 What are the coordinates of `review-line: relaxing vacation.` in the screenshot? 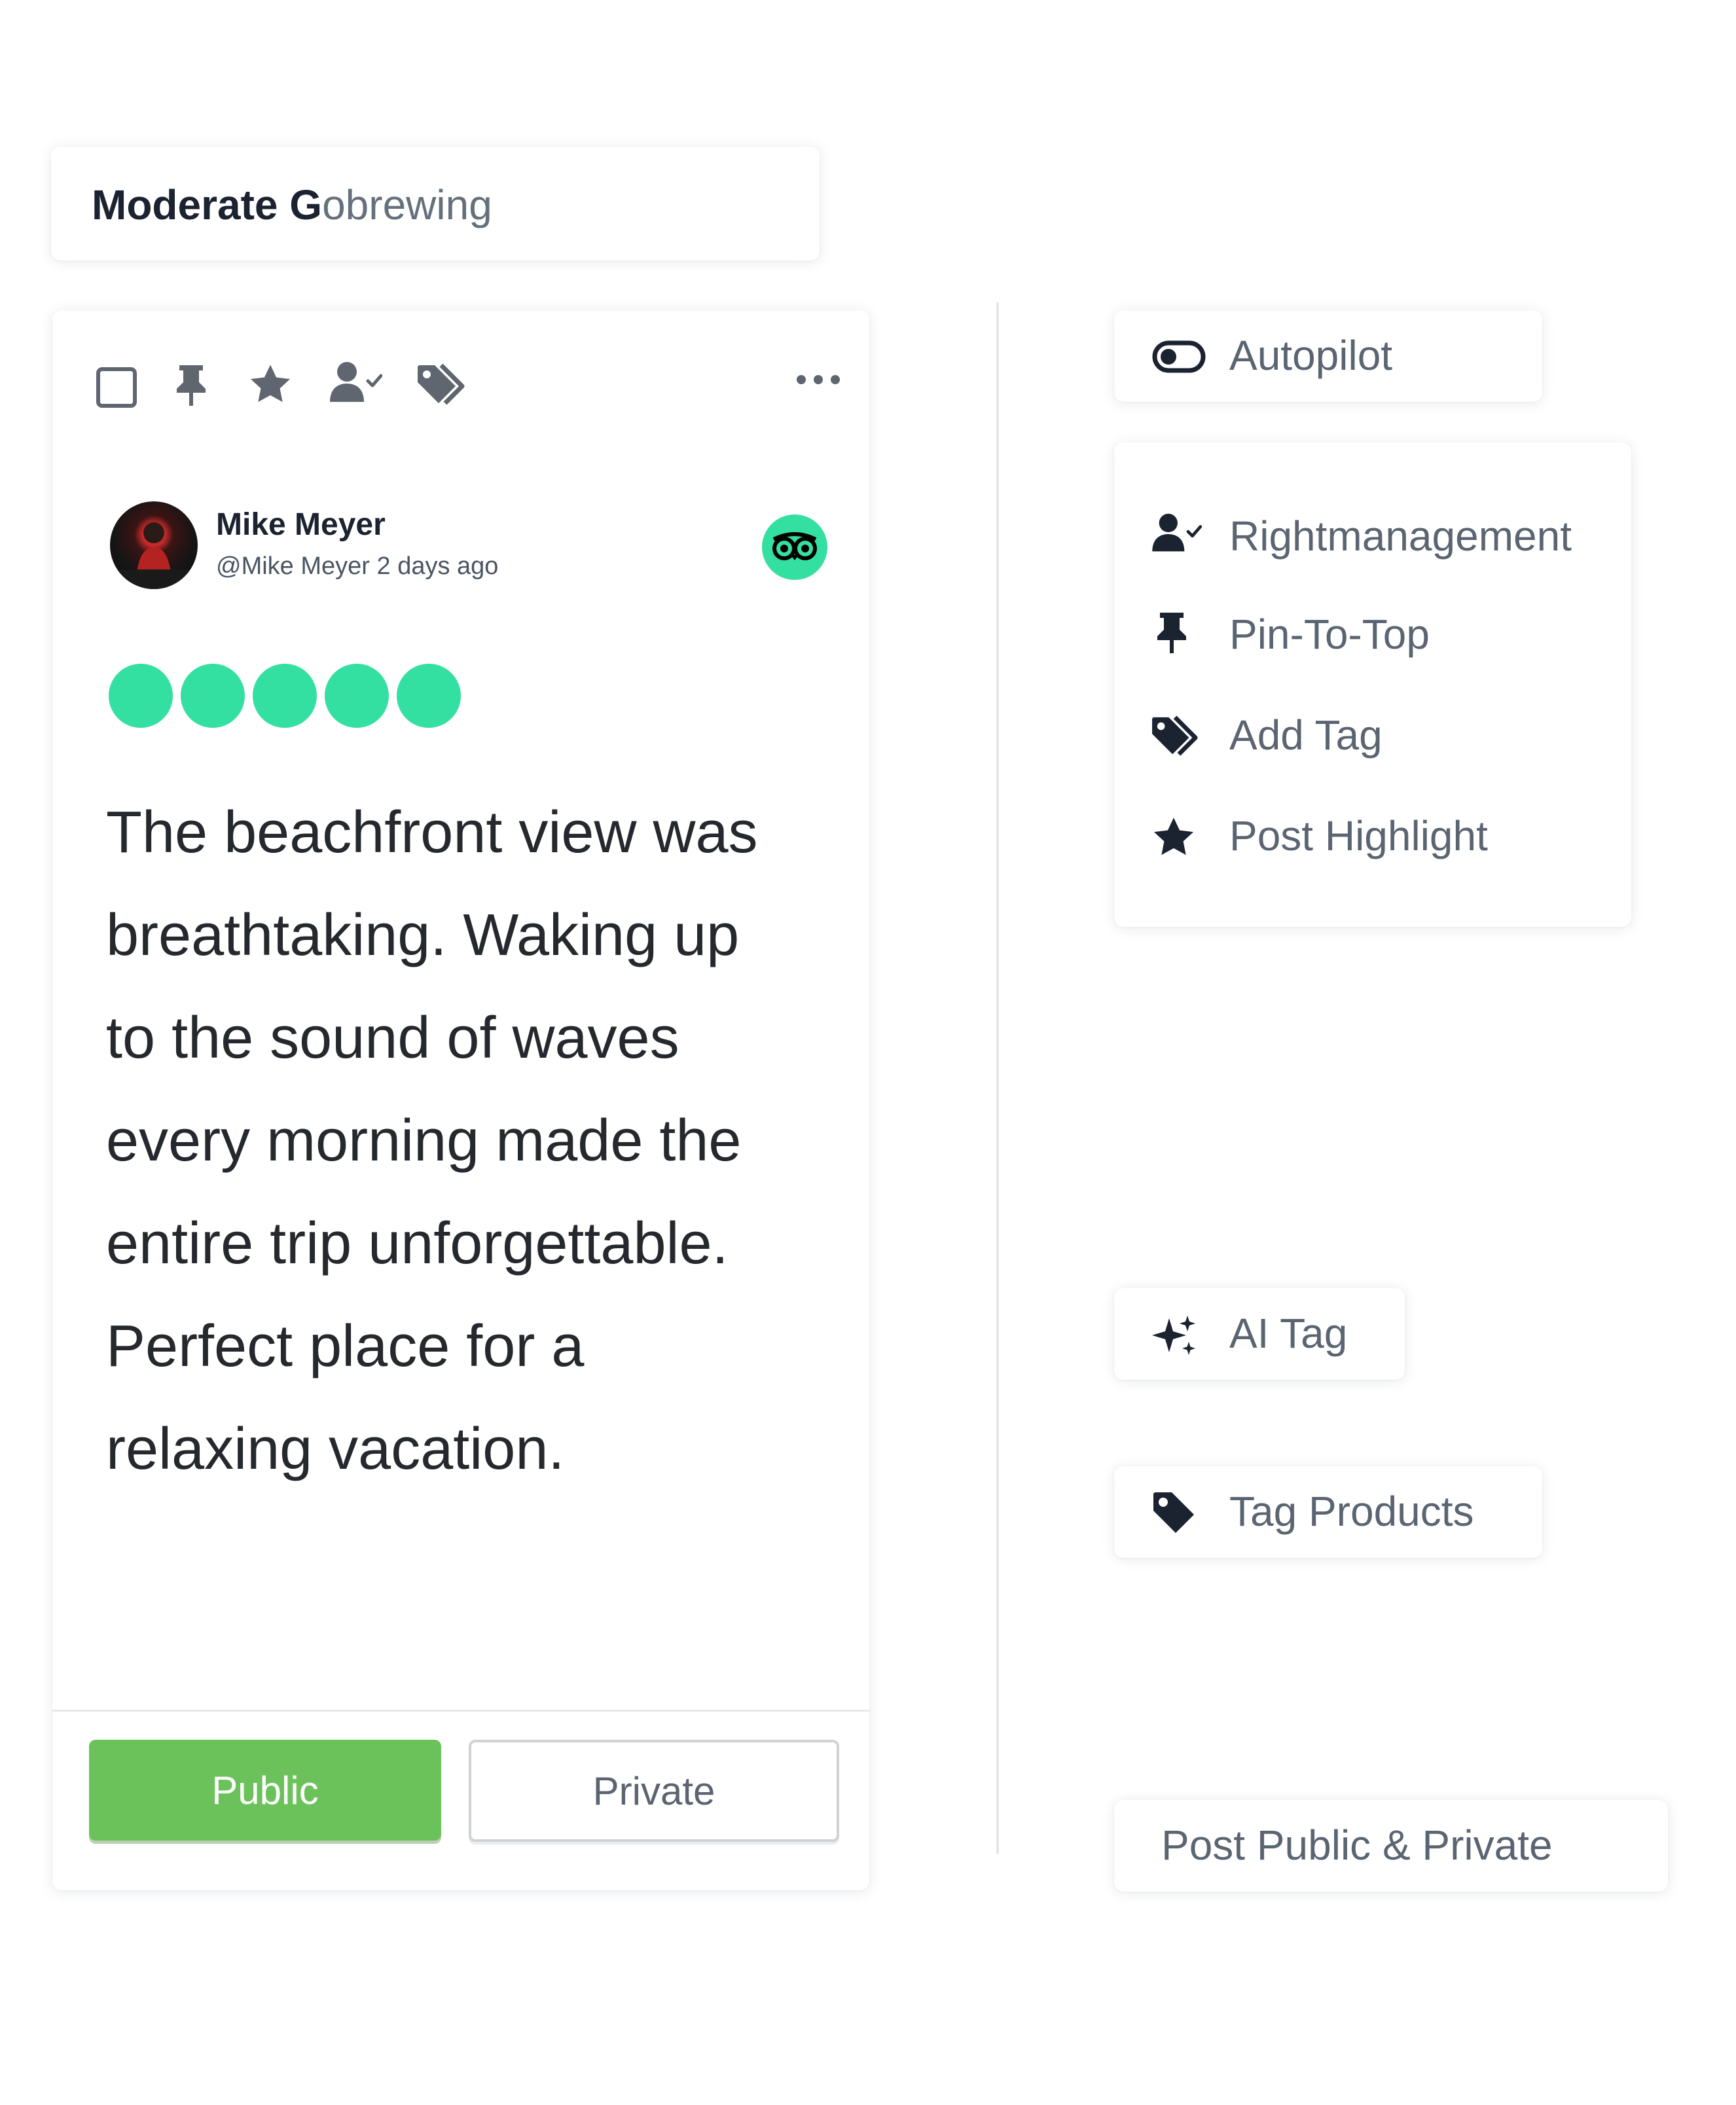 It's located at (335, 1449).